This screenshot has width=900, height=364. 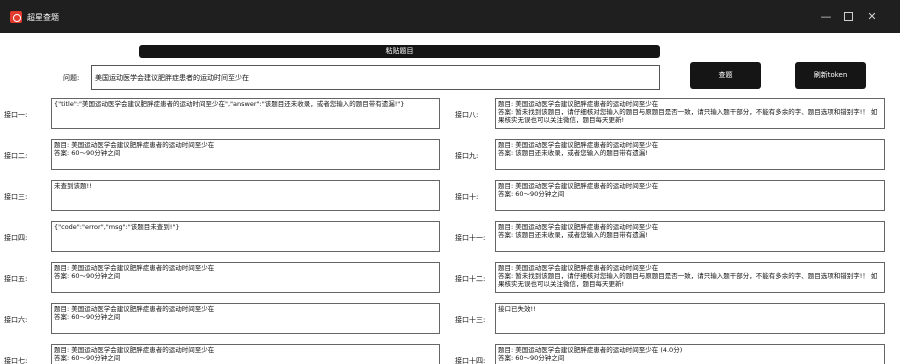 What do you see at coordinates (16, 155) in the screenshot?
I see `interface-label: 接口二:` at bounding box center [16, 155].